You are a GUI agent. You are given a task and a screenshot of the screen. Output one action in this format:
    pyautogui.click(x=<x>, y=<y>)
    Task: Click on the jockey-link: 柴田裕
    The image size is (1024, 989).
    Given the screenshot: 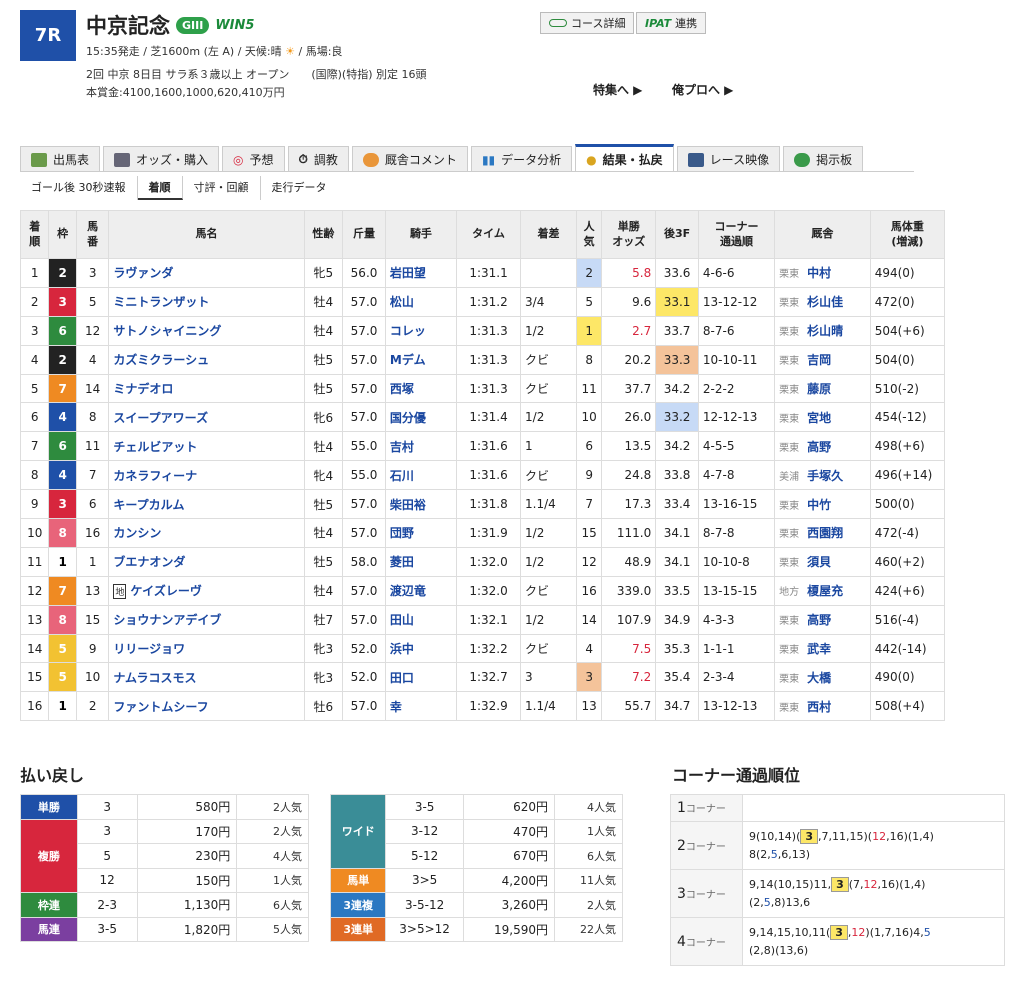 What is the action you would take?
    pyautogui.click(x=421, y=504)
    